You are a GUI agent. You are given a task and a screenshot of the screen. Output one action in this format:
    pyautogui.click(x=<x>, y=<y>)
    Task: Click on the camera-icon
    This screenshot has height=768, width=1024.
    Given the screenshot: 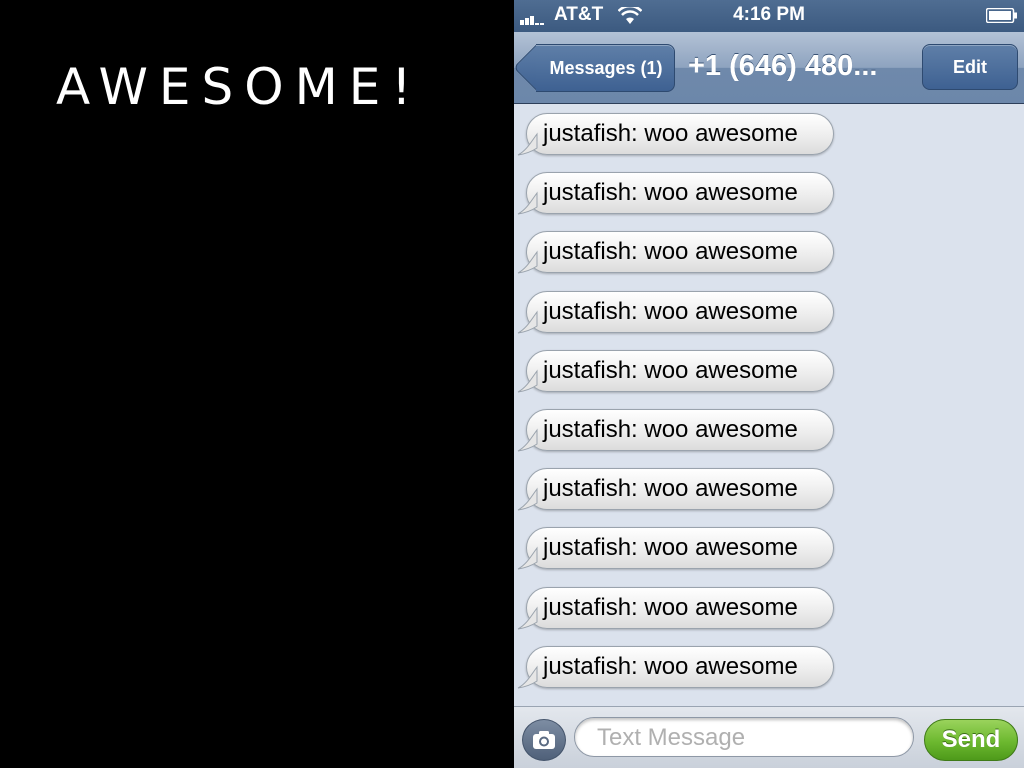 What is the action you would take?
    pyautogui.click(x=544, y=740)
    